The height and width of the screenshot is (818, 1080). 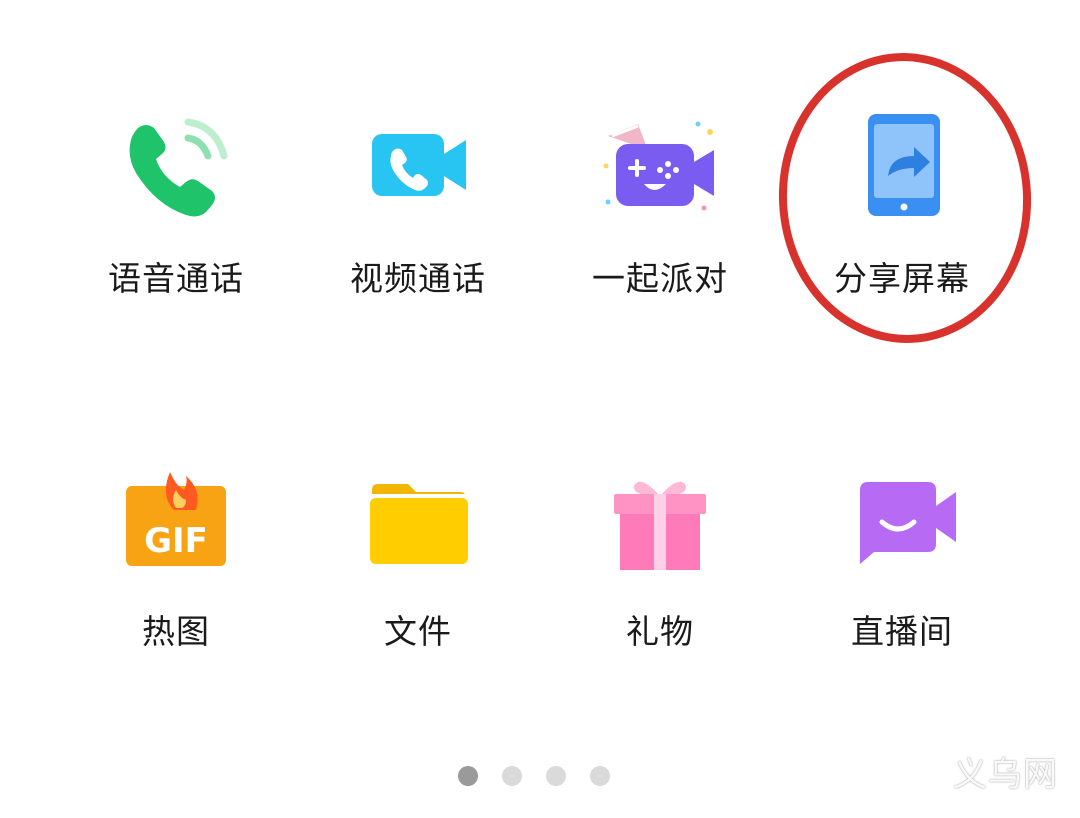 I want to click on video-call-label: 视频通话, so click(x=418, y=278).